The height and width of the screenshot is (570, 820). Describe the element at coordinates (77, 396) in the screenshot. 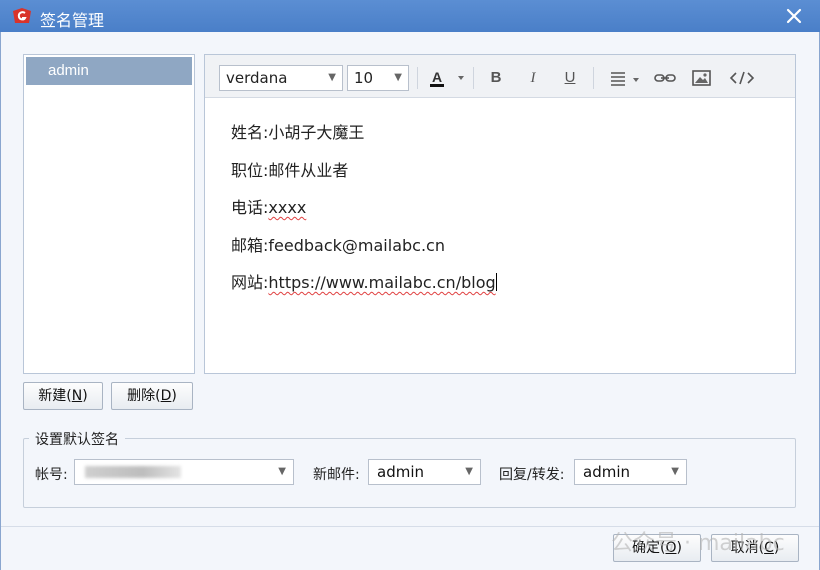

I see `new-button-key: N` at that location.